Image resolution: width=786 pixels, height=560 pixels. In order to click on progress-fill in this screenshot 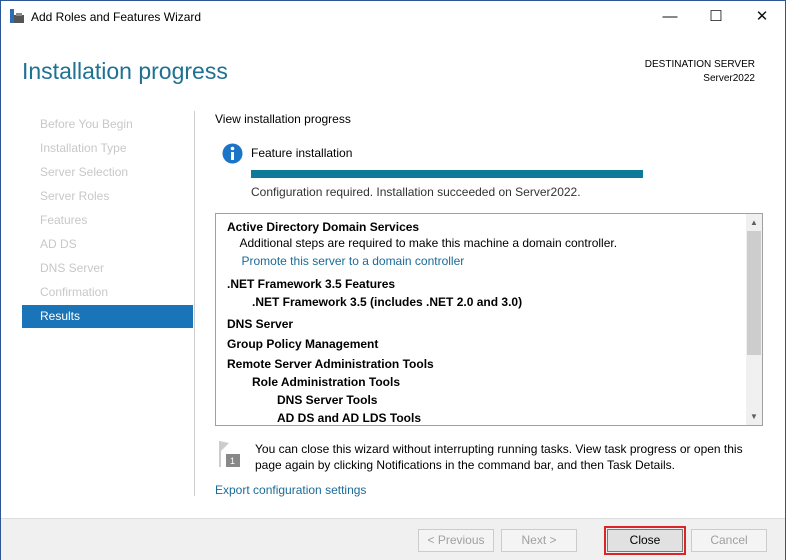, I will do `click(447, 174)`.